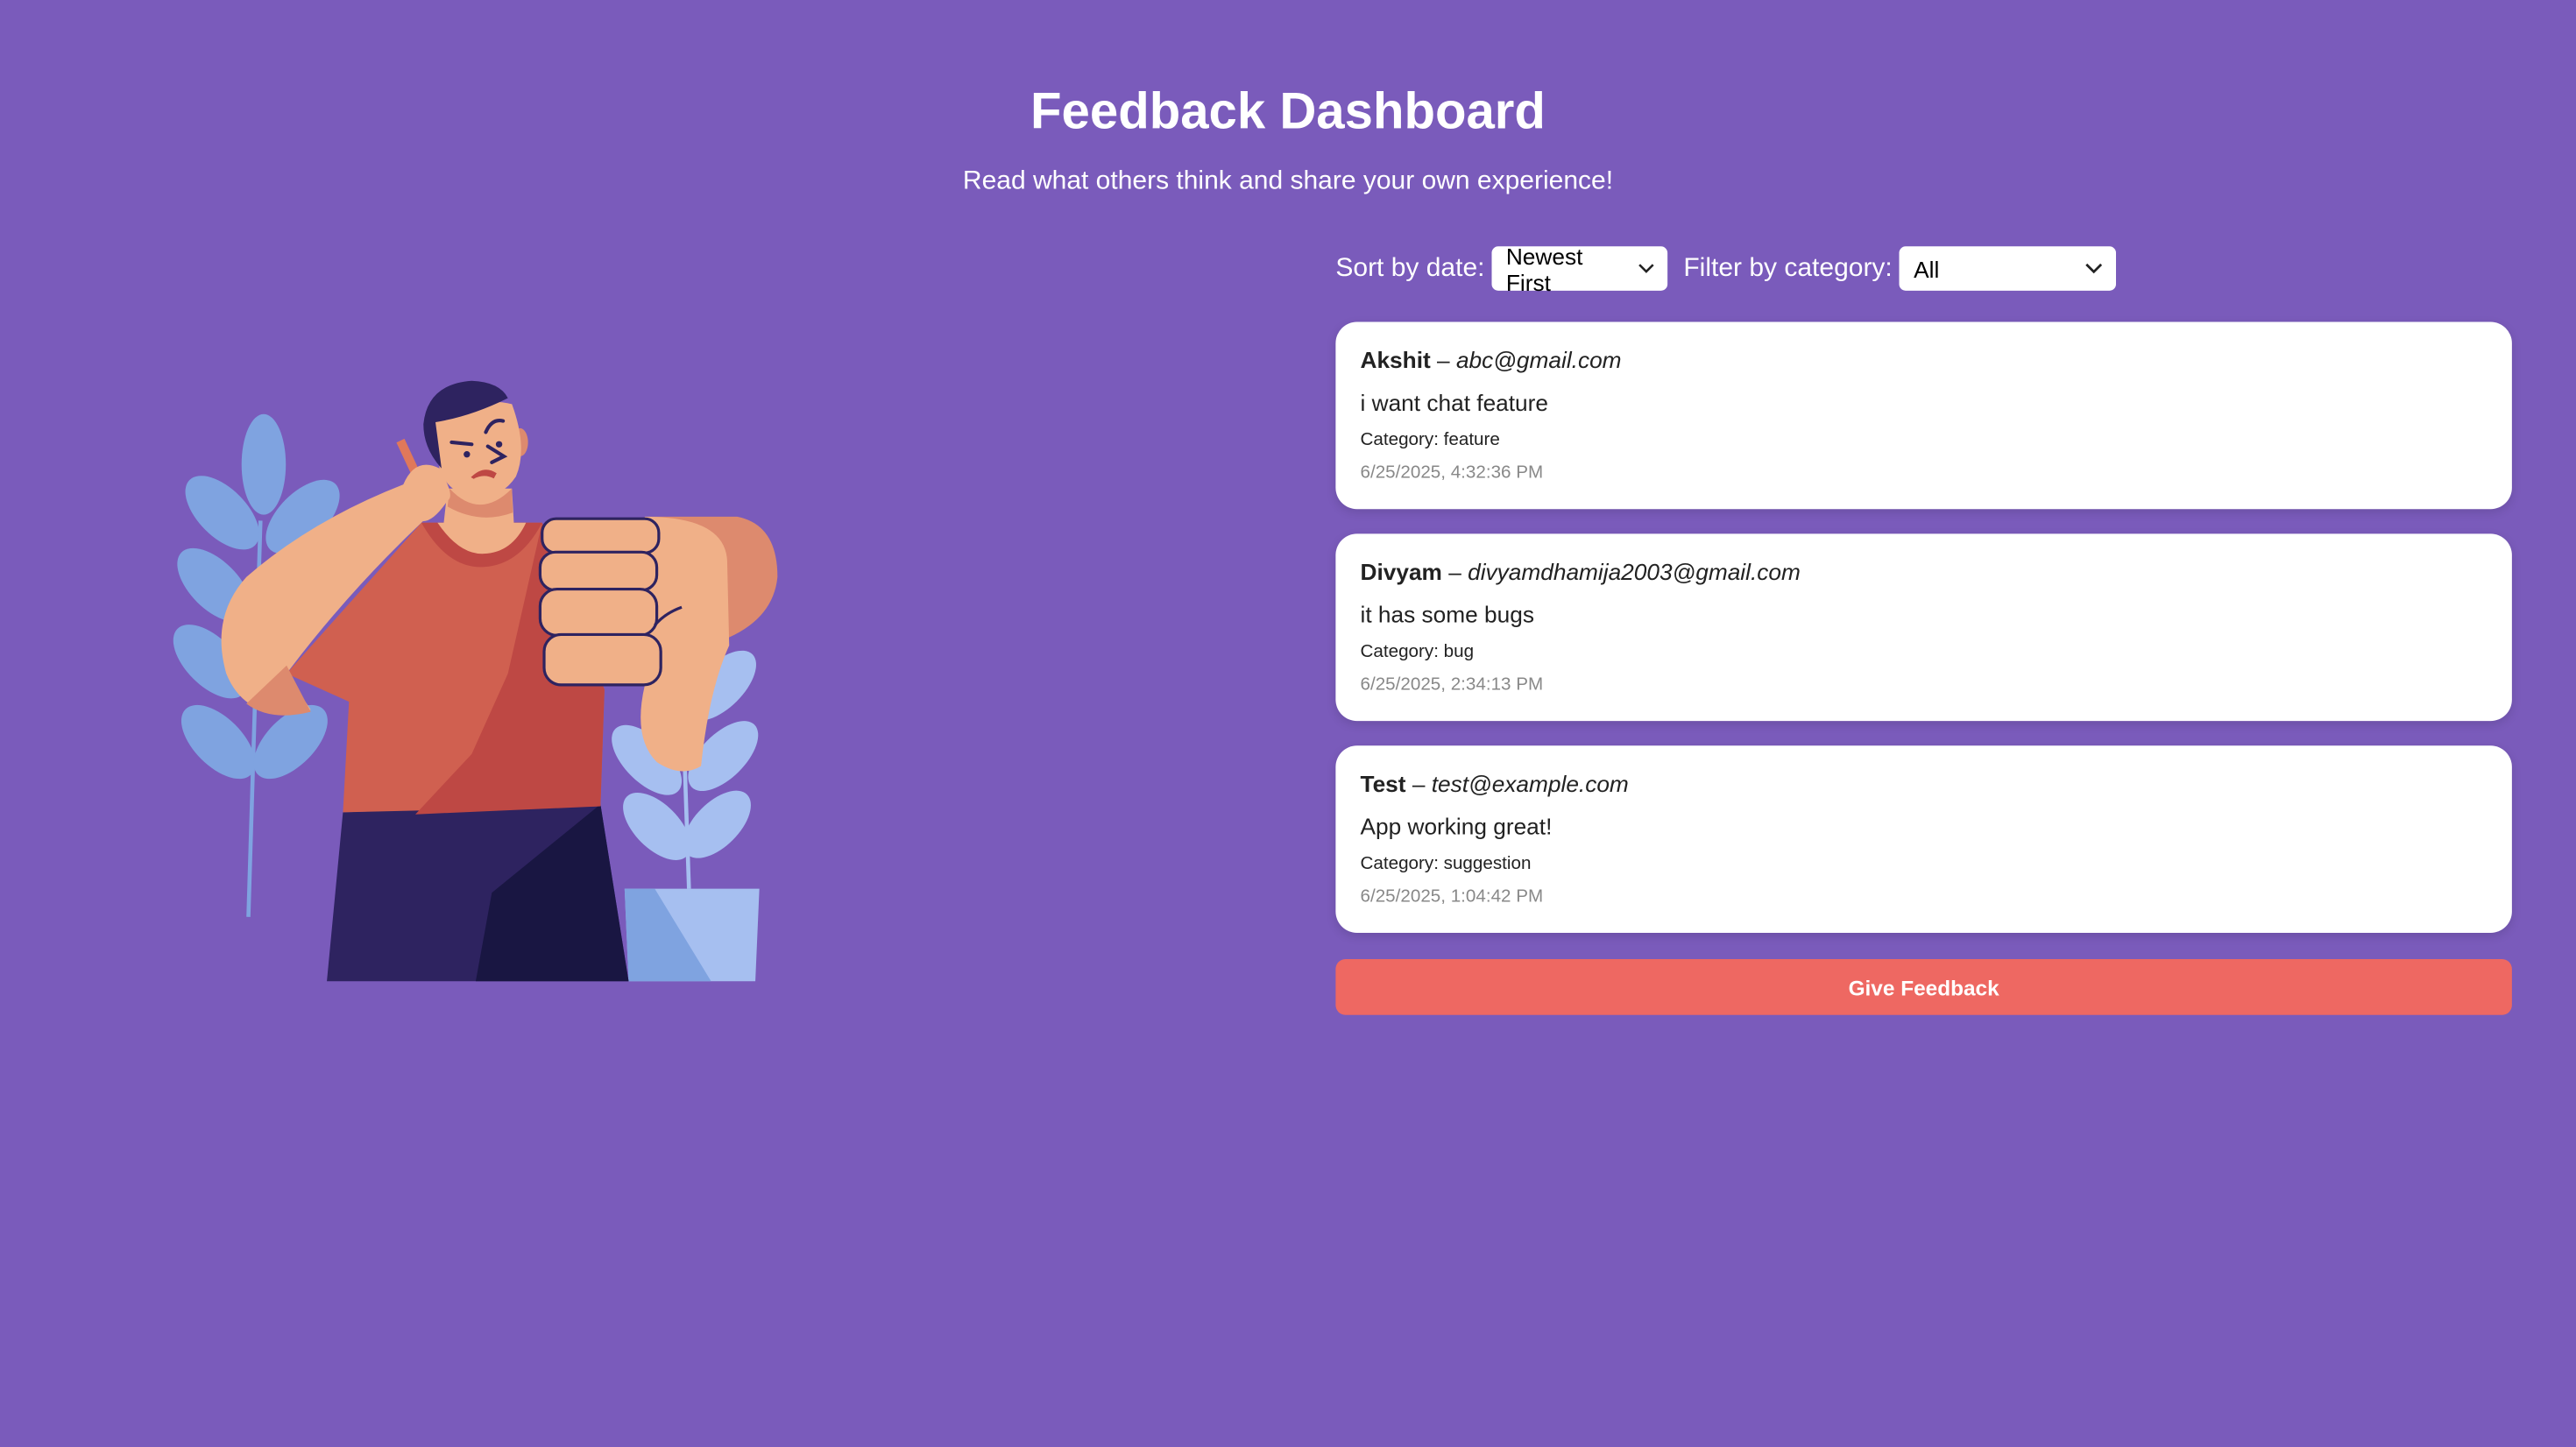  I want to click on sort-label: Sort by date:, so click(1410, 267).